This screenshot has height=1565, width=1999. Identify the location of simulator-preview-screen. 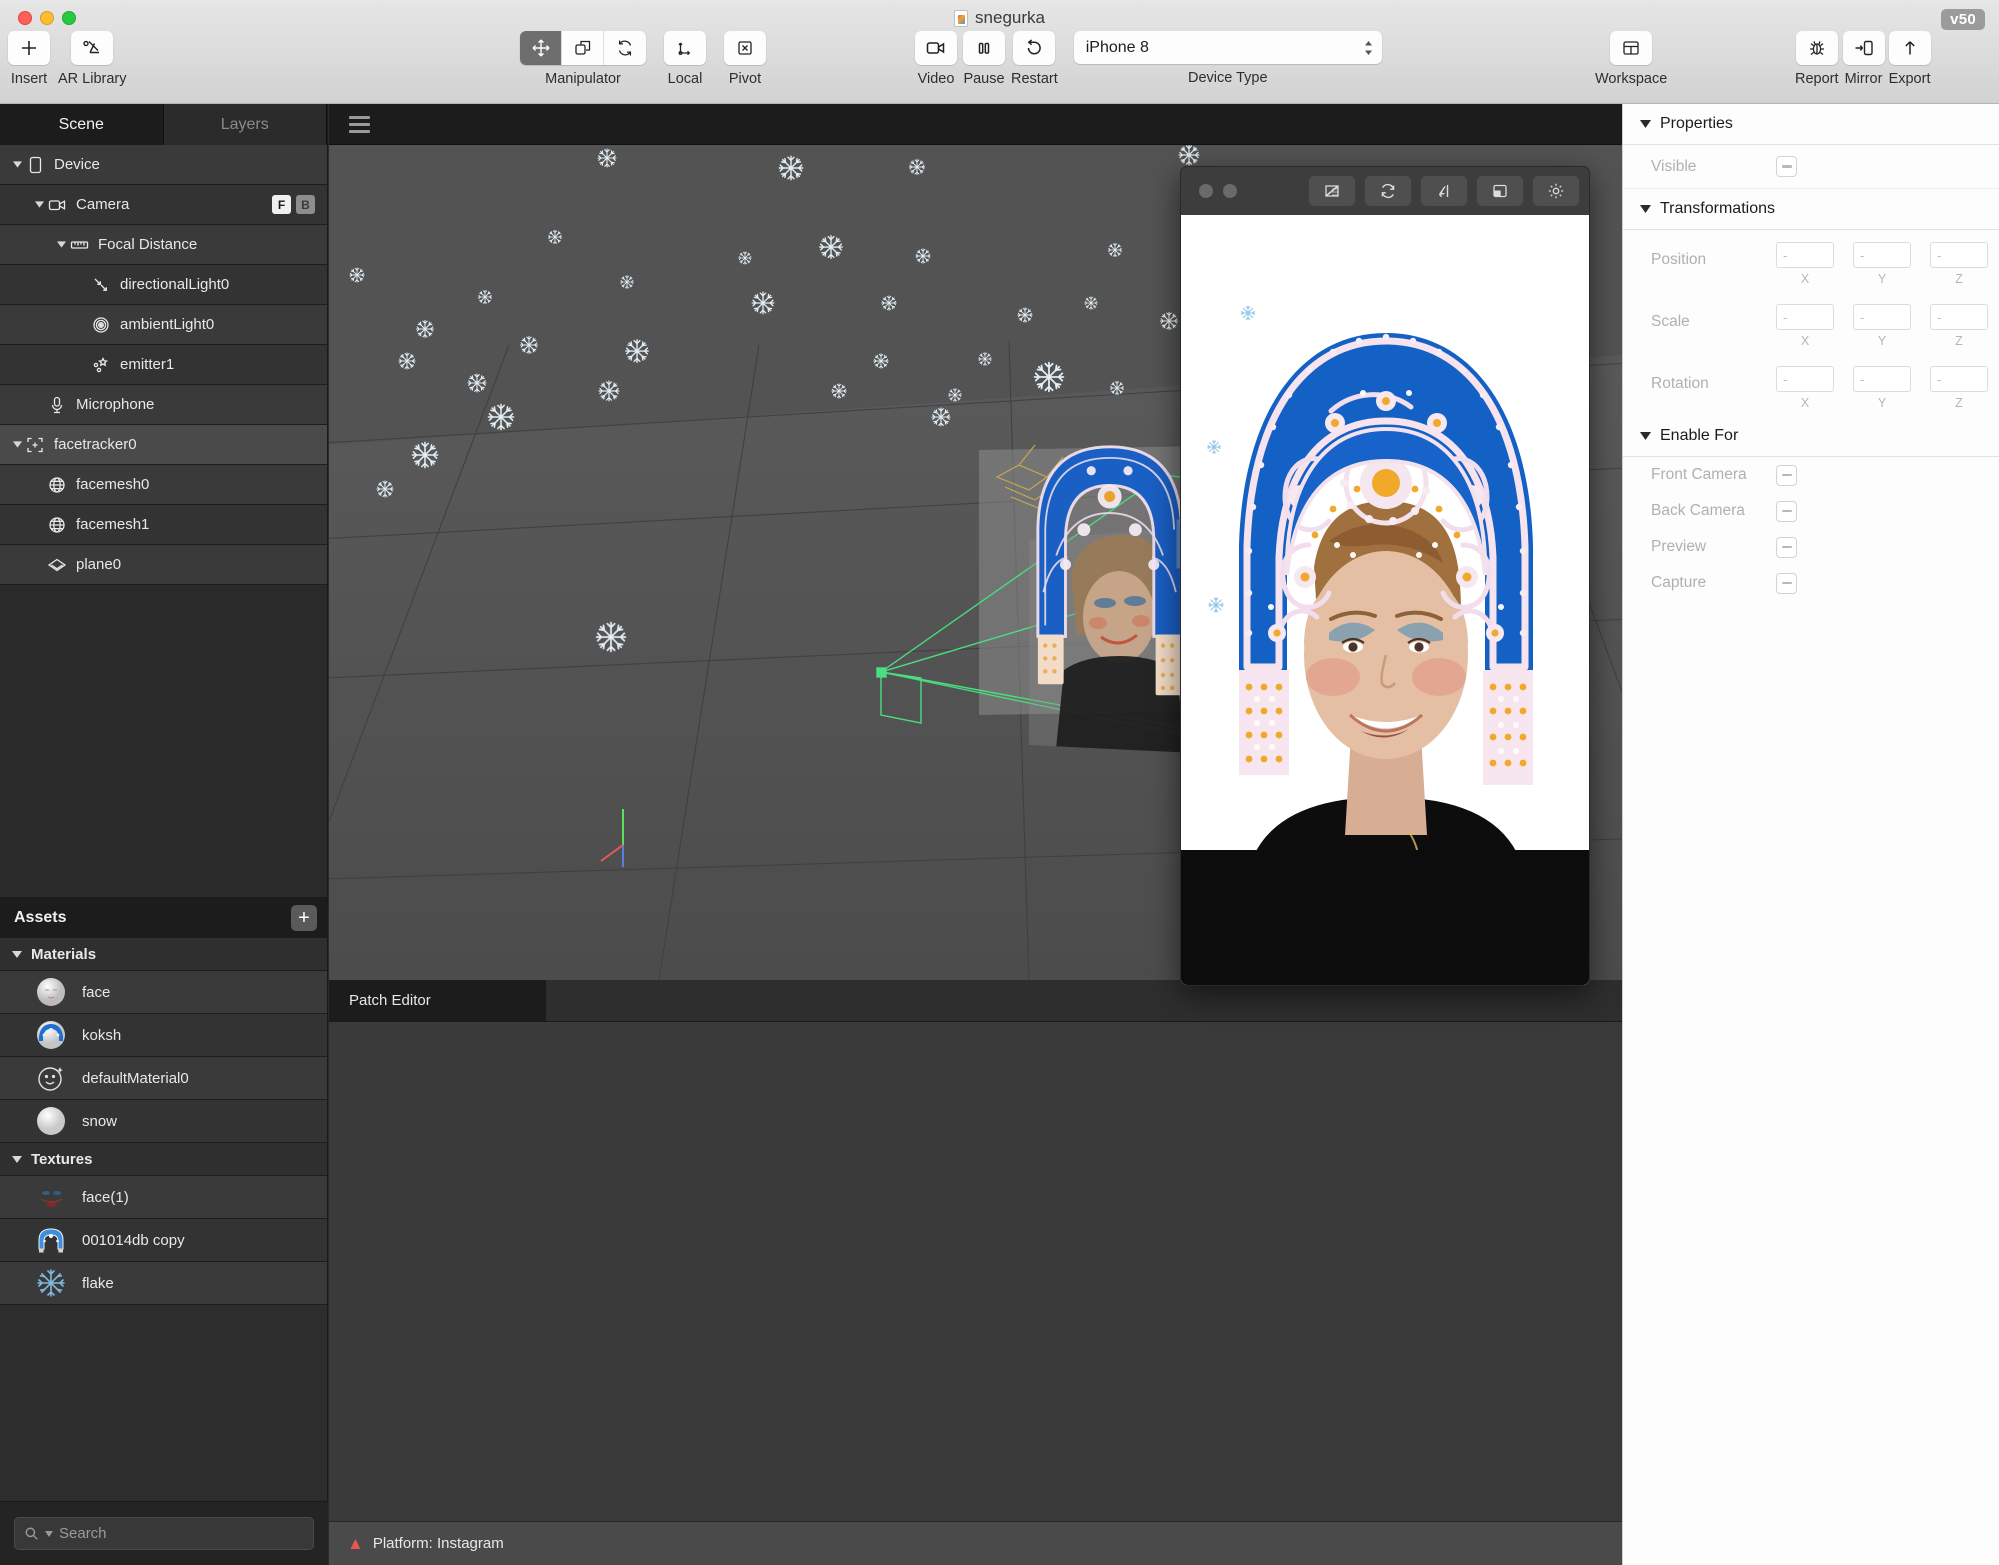
(1385, 600).